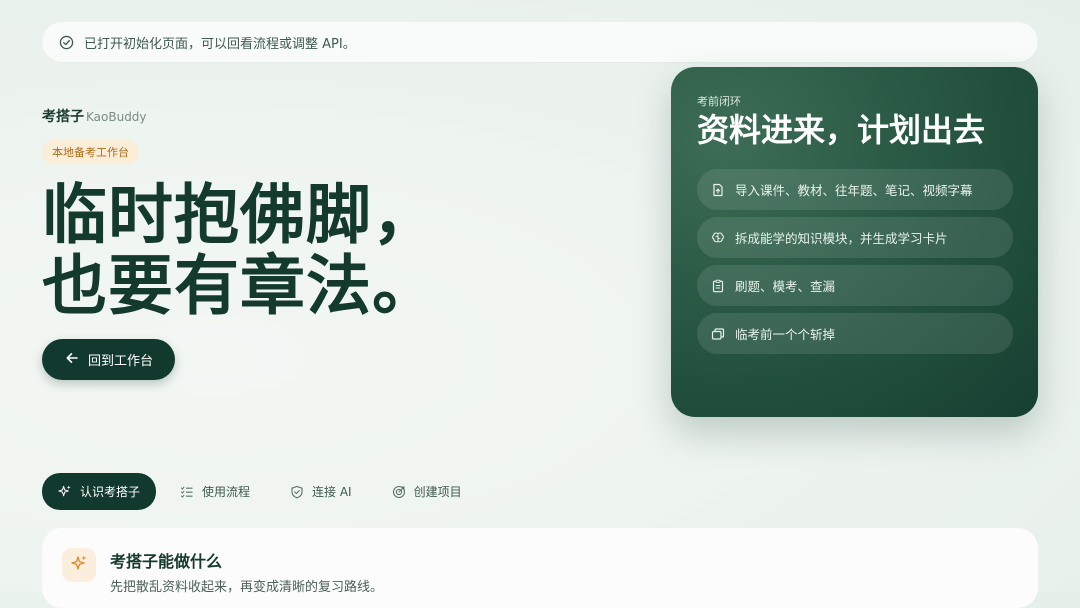  I want to click on workspace-badge: 本地备考工作台, so click(90, 152).